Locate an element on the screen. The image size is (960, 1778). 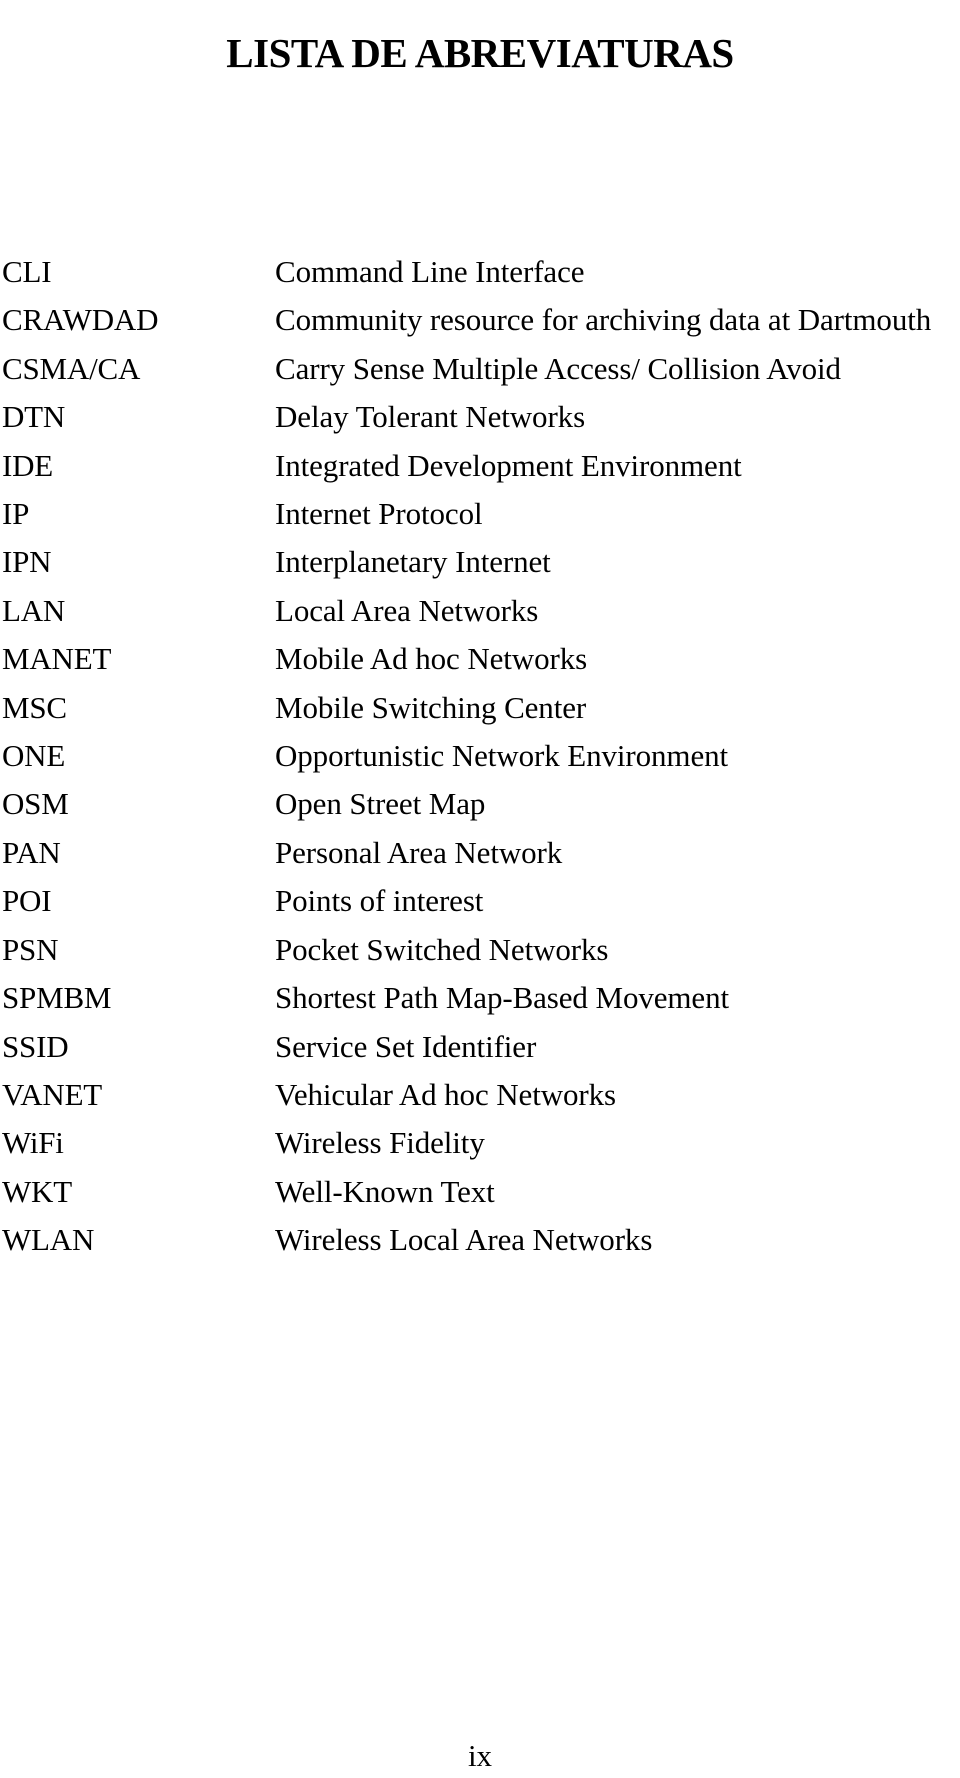
table-row: IDE Integrated Development Environment is located at coordinates (481, 466).